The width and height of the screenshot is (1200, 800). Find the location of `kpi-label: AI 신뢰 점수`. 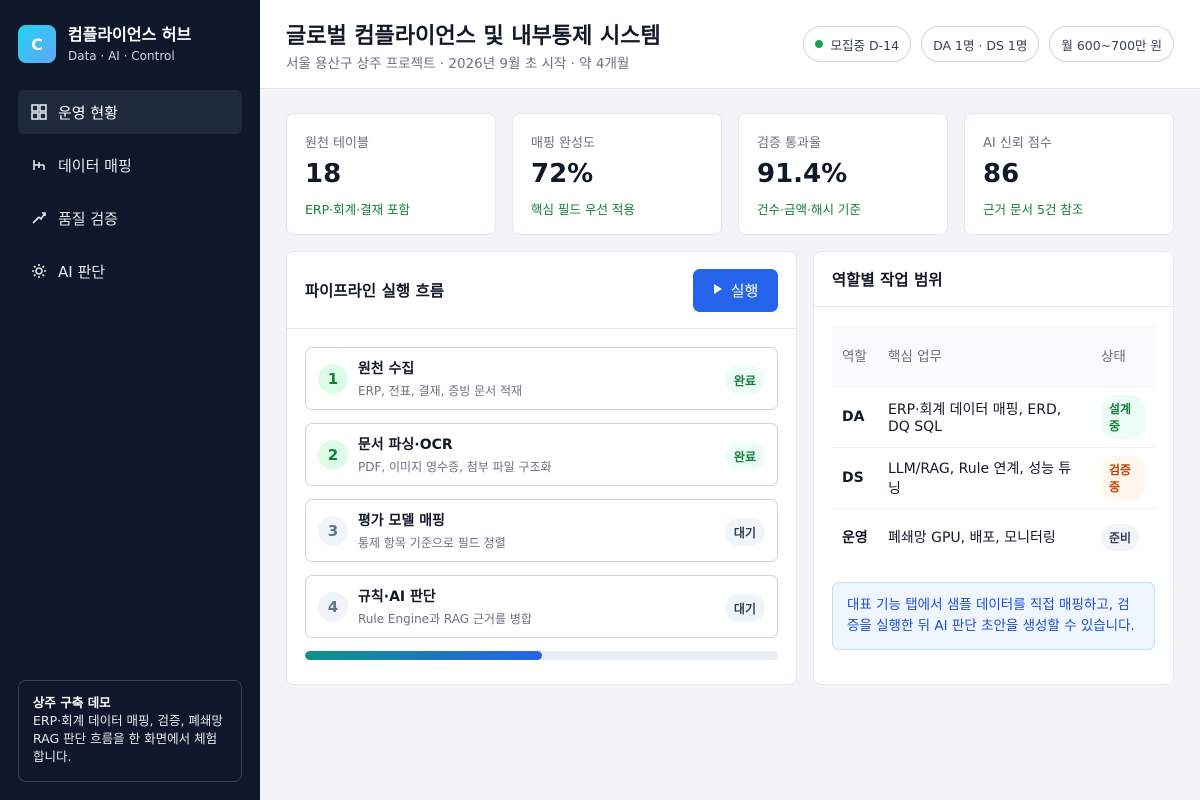

kpi-label: AI 신뢰 점수 is located at coordinates (1017, 143).